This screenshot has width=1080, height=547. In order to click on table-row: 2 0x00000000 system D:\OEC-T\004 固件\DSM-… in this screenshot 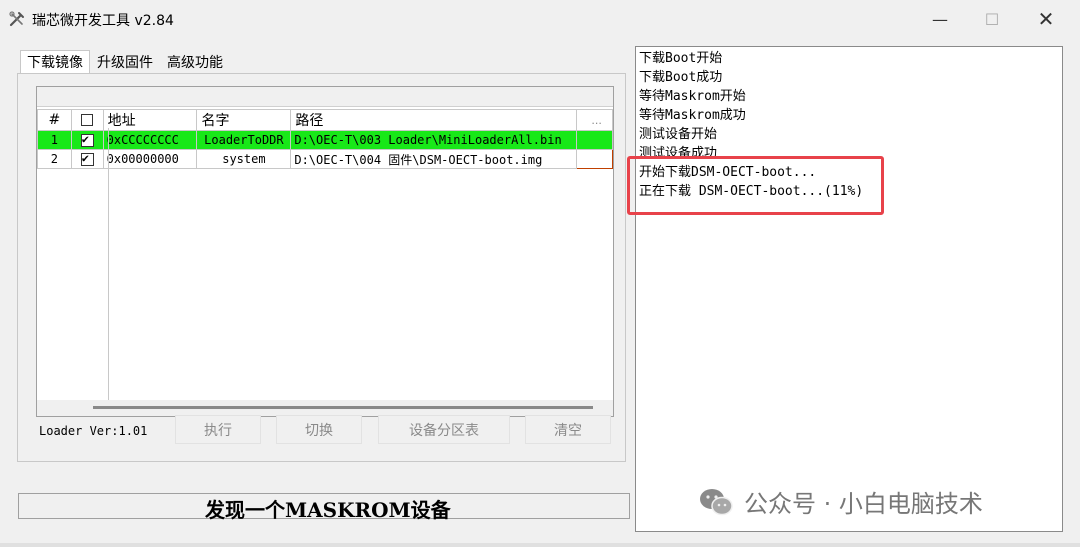, I will do `click(325, 159)`.